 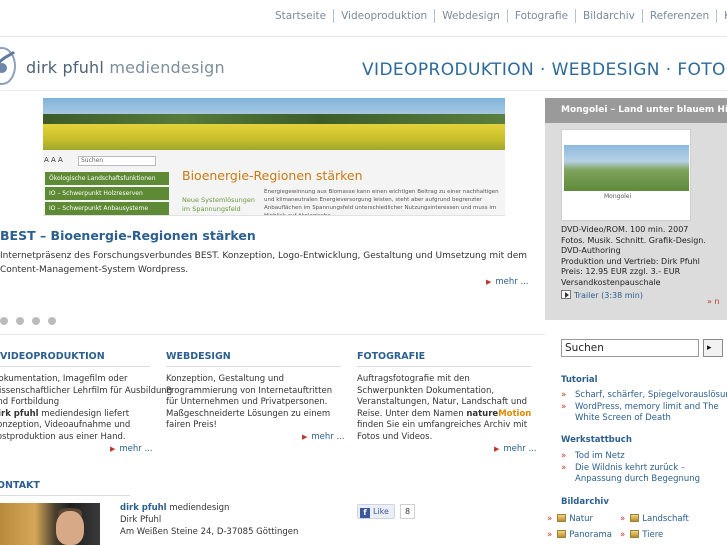 I want to click on tagline: VIDEOPRODUKTION · WEBDESIGN · FOTOGRA, so click(x=544, y=70).